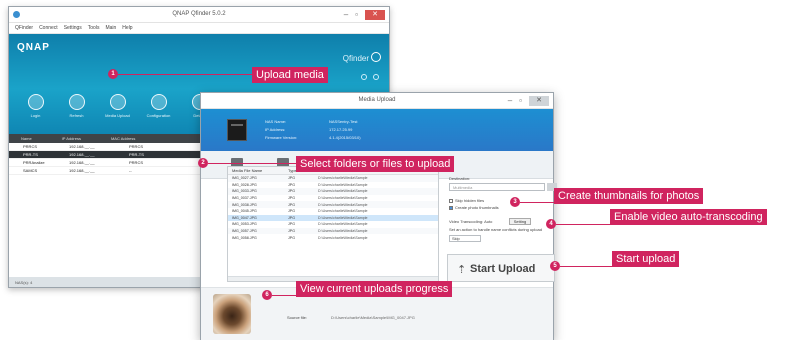  I want to click on login-tool: Login, so click(35, 106).